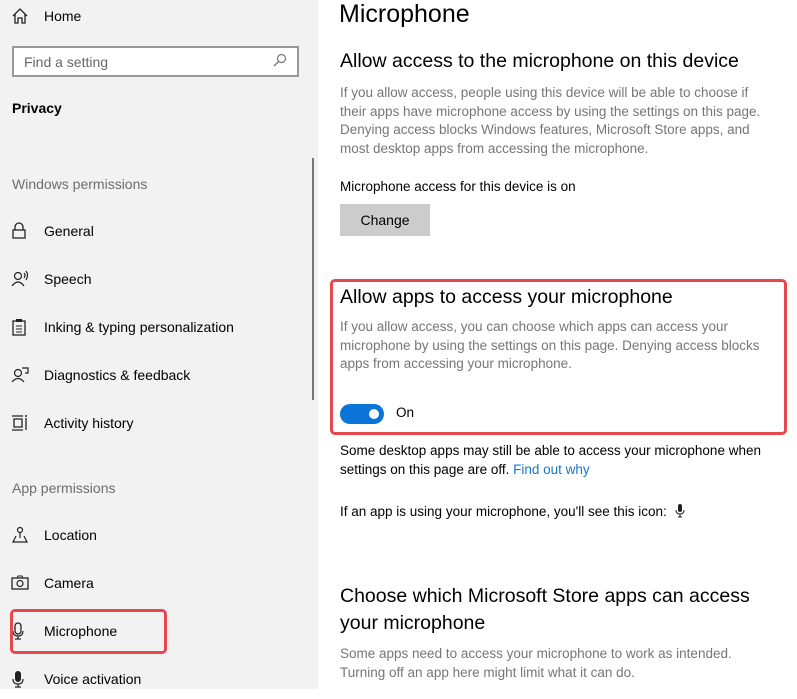 The height and width of the screenshot is (699, 797). Describe the element at coordinates (158, 535) in the screenshot. I see `sidebar-item-location: Location` at that location.